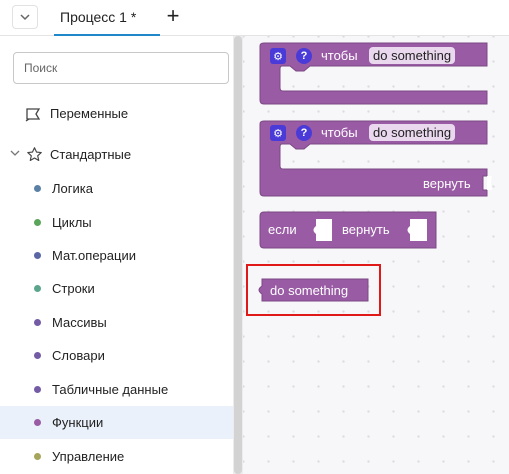 Image resolution: width=509 pixels, height=474 pixels. What do you see at coordinates (282, 229) in the screenshot?
I see `if-label: если` at bounding box center [282, 229].